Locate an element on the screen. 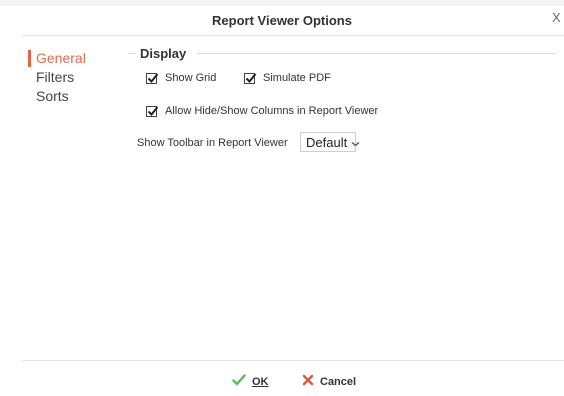 Image resolution: width=564 pixels, height=396 pixels. window-top-strip is located at coordinates (282, 3).